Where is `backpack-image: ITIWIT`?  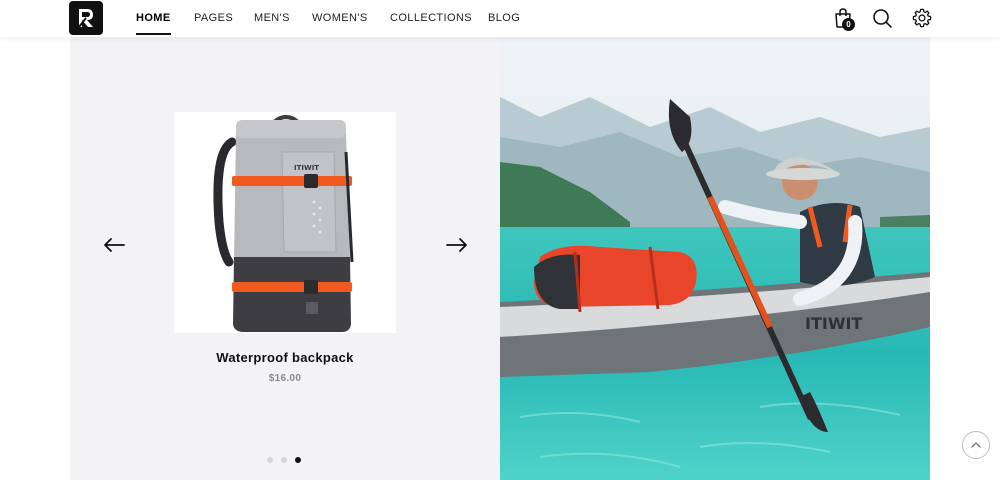
backpack-image: ITIWIT is located at coordinates (285, 222).